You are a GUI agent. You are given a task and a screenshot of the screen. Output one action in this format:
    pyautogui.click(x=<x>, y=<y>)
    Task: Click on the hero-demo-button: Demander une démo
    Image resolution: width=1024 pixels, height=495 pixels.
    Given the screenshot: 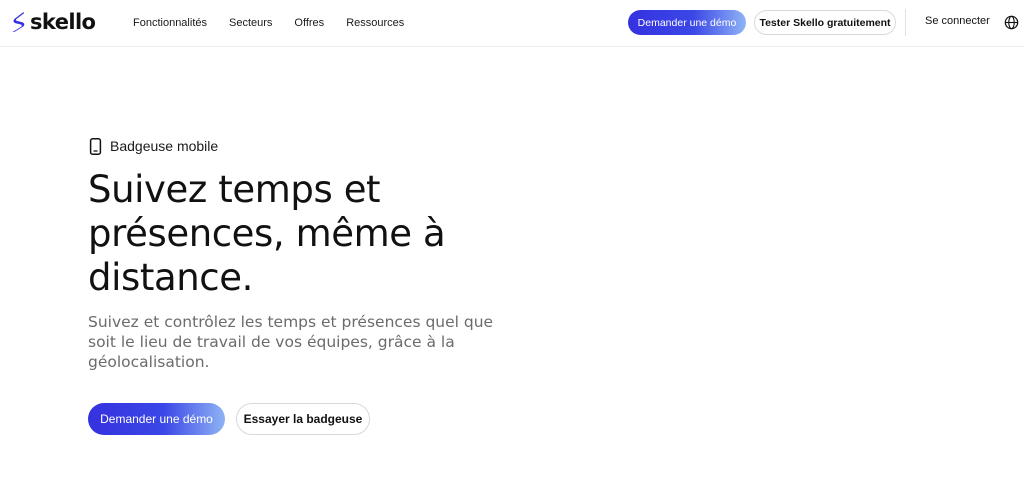 What is the action you would take?
    pyautogui.click(x=156, y=419)
    